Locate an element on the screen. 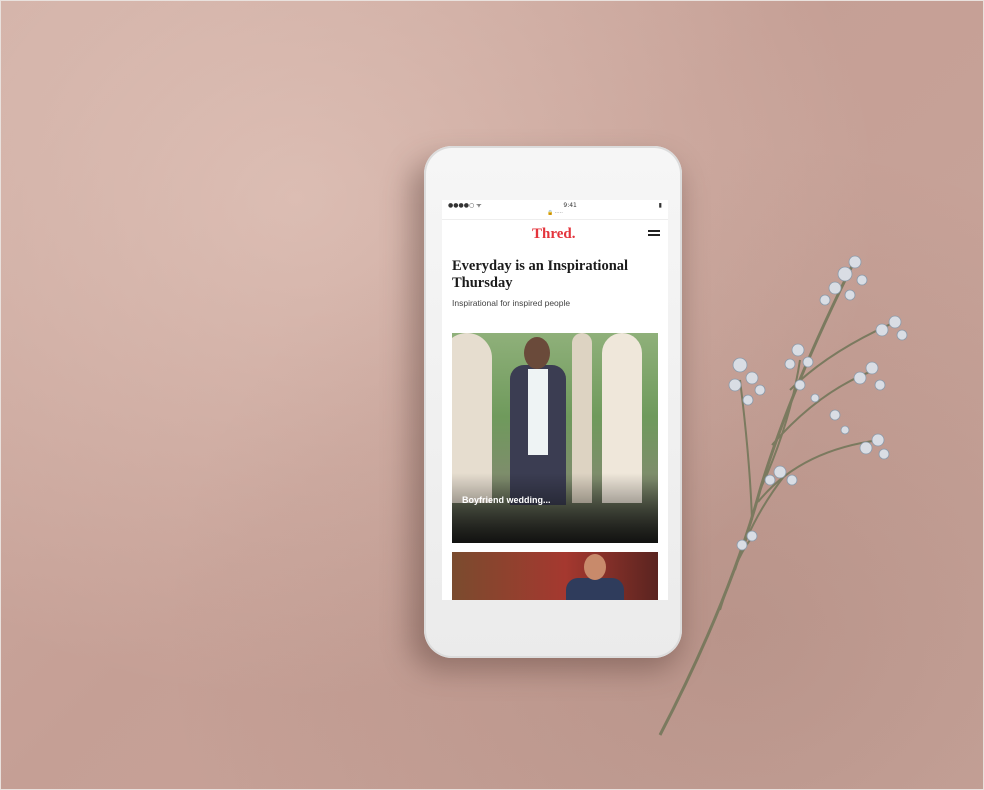 The width and height of the screenshot is (984, 790). page-headline: Everyday is an Inspirational Thursday is located at coordinates (540, 274).